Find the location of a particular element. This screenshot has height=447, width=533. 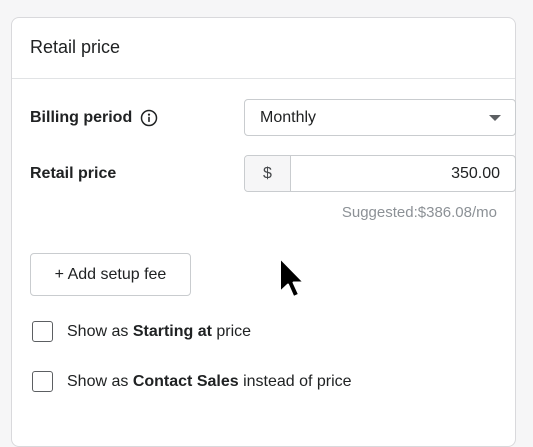

mouse-cursor-icon is located at coordinates (292, 277).